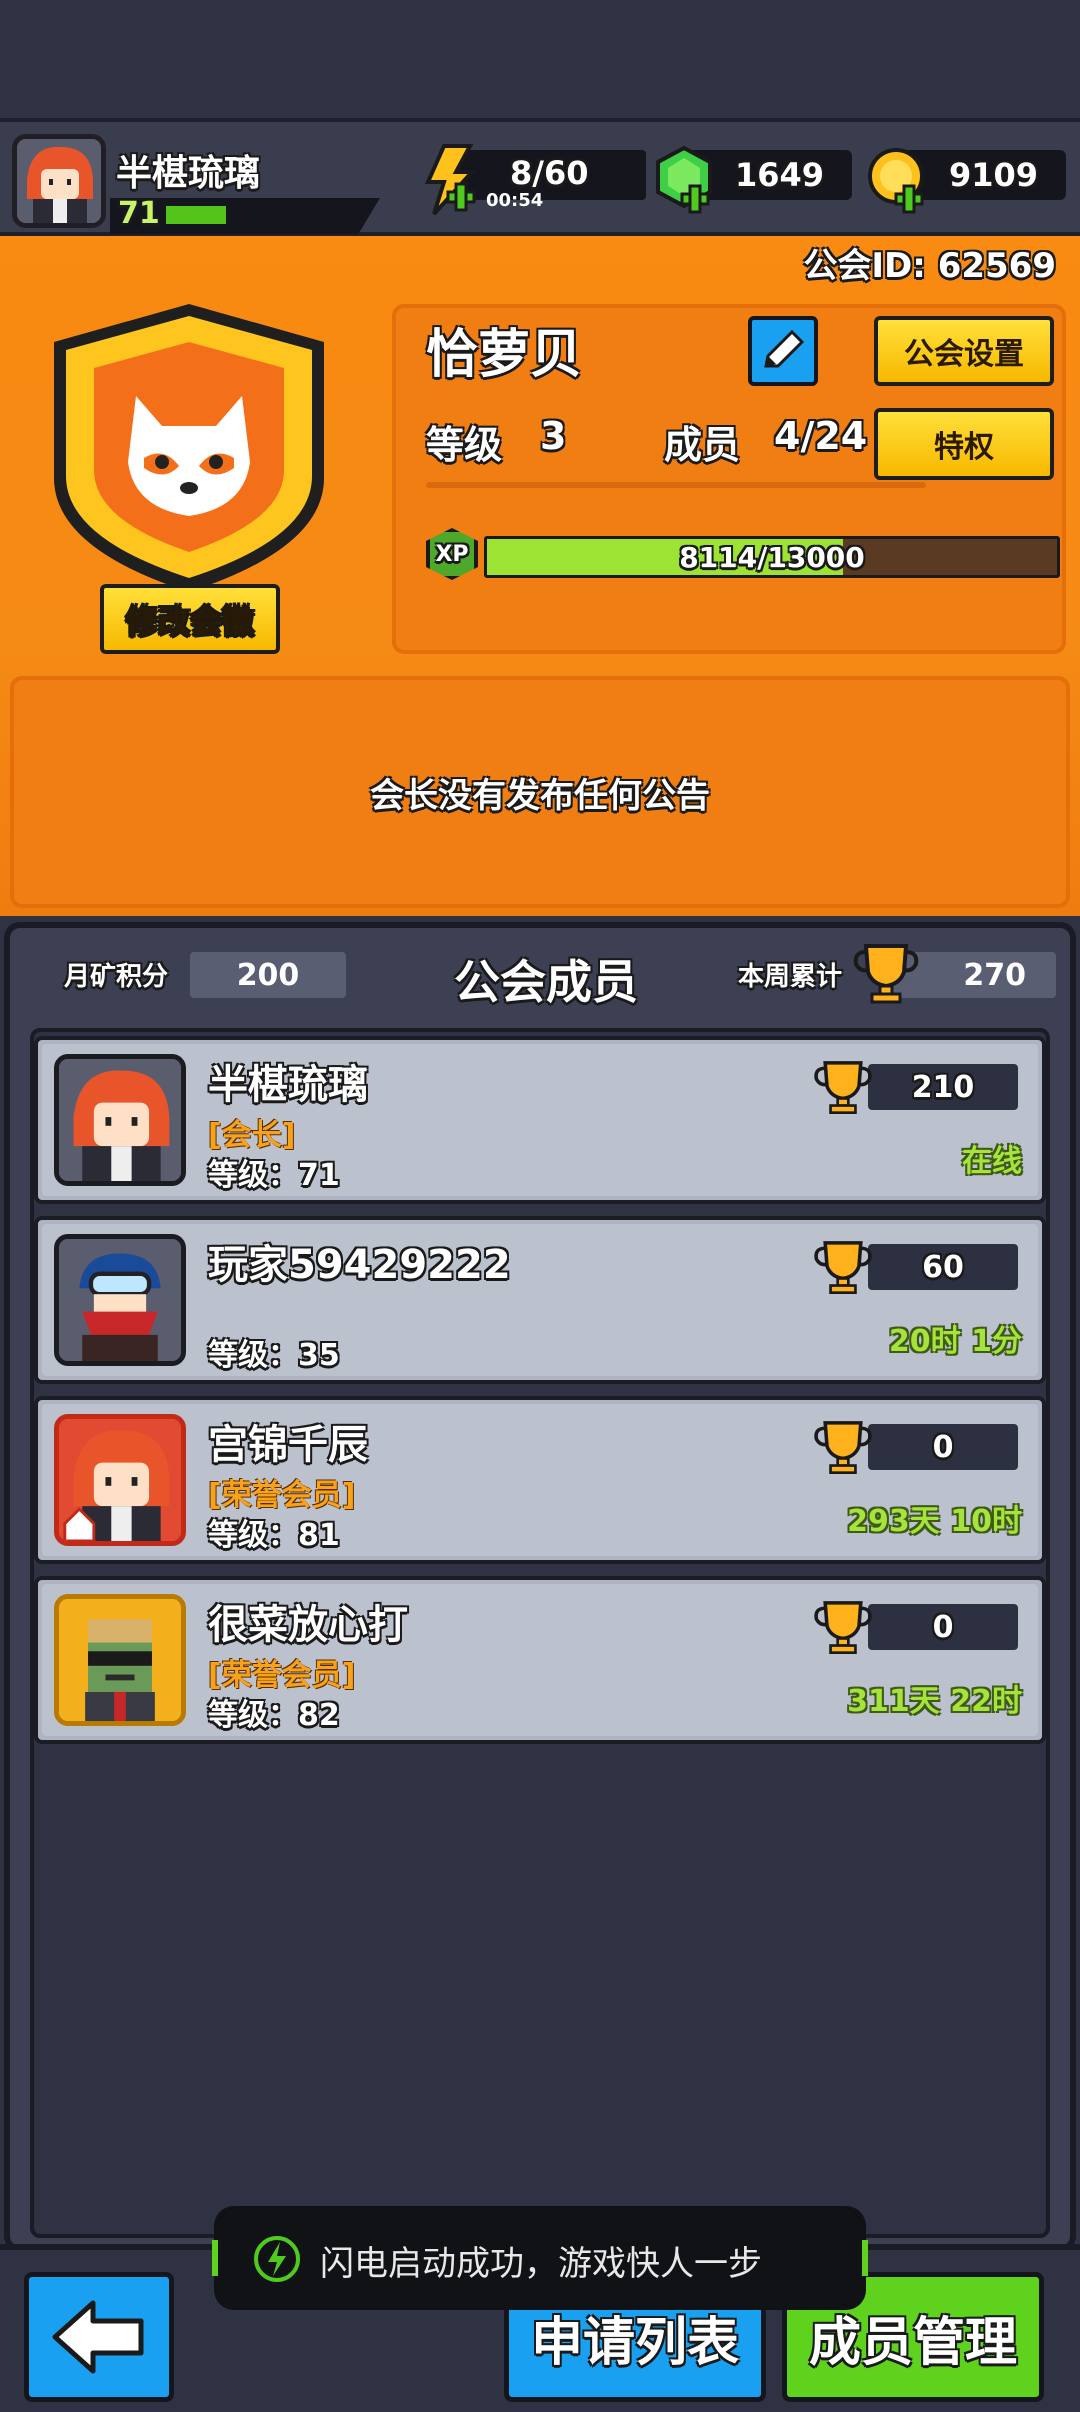  I want to click on member-status: 311天 22时, so click(934, 1701).